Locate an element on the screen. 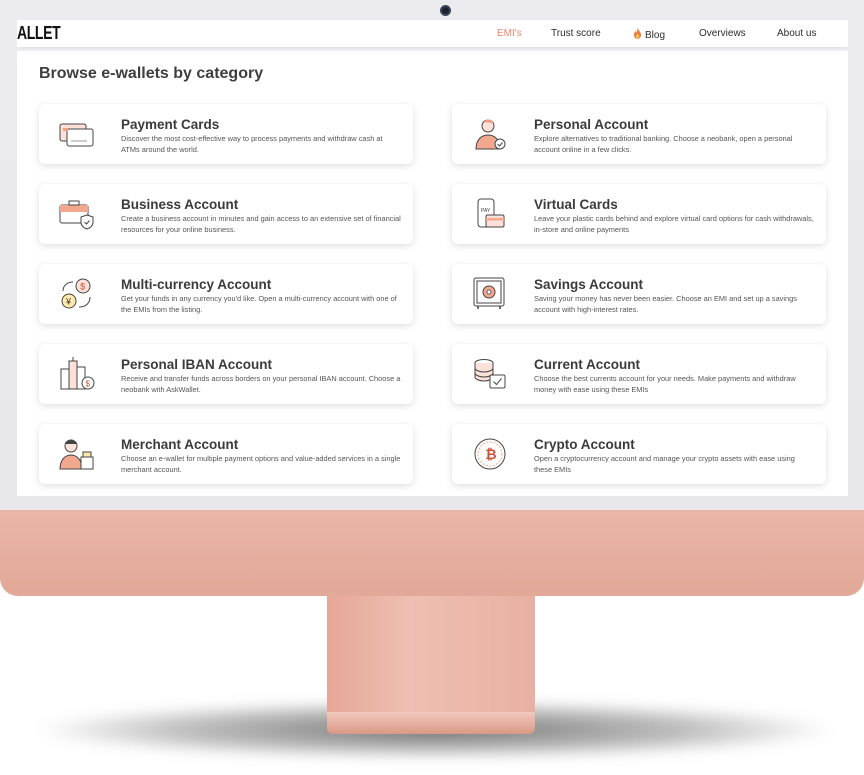 The width and height of the screenshot is (864, 775). phone-pay-icon: PAY is located at coordinates (491, 213).